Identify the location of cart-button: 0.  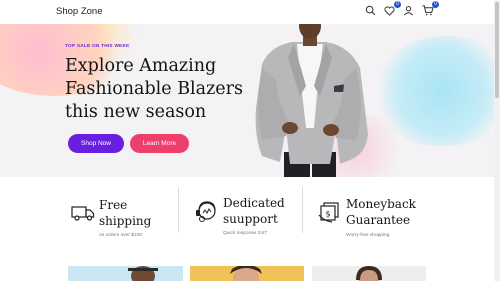
(430, 9).